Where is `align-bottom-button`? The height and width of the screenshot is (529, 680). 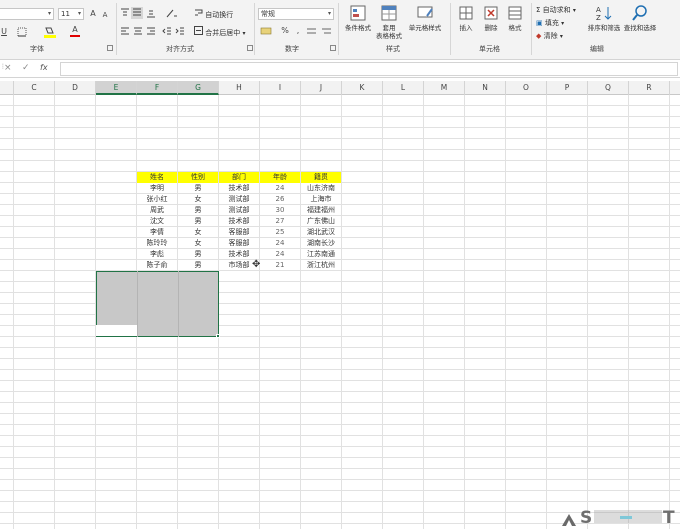
align-bottom-button is located at coordinates (151, 14).